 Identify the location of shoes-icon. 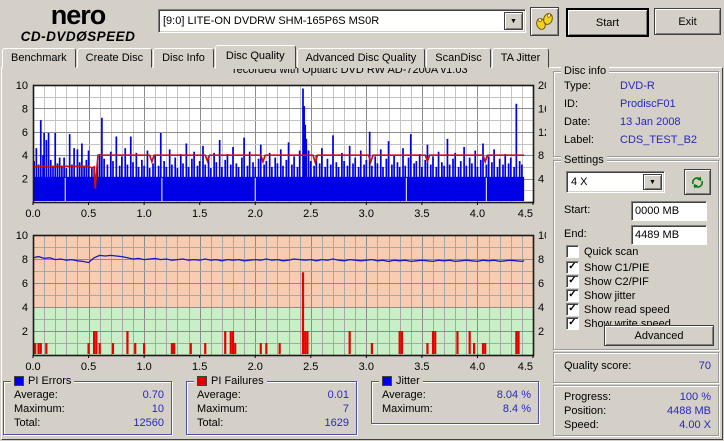
(544, 21).